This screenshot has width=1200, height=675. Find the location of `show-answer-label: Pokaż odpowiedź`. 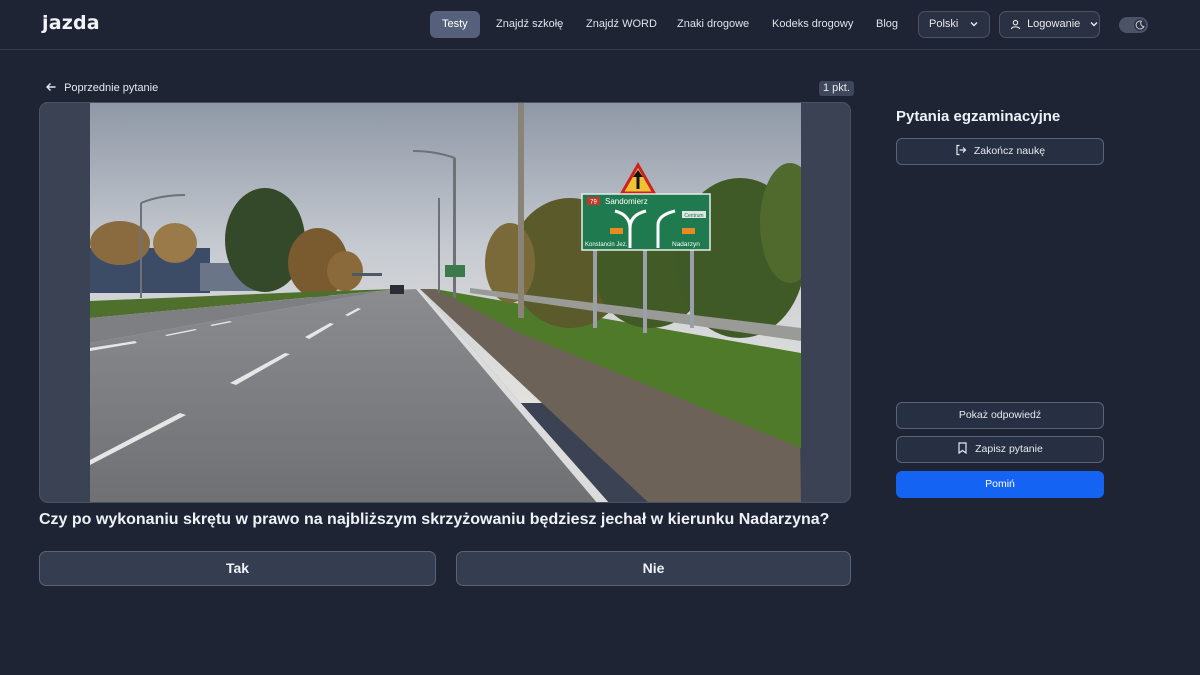

show-answer-label: Pokaż odpowiedź is located at coordinates (1000, 415).